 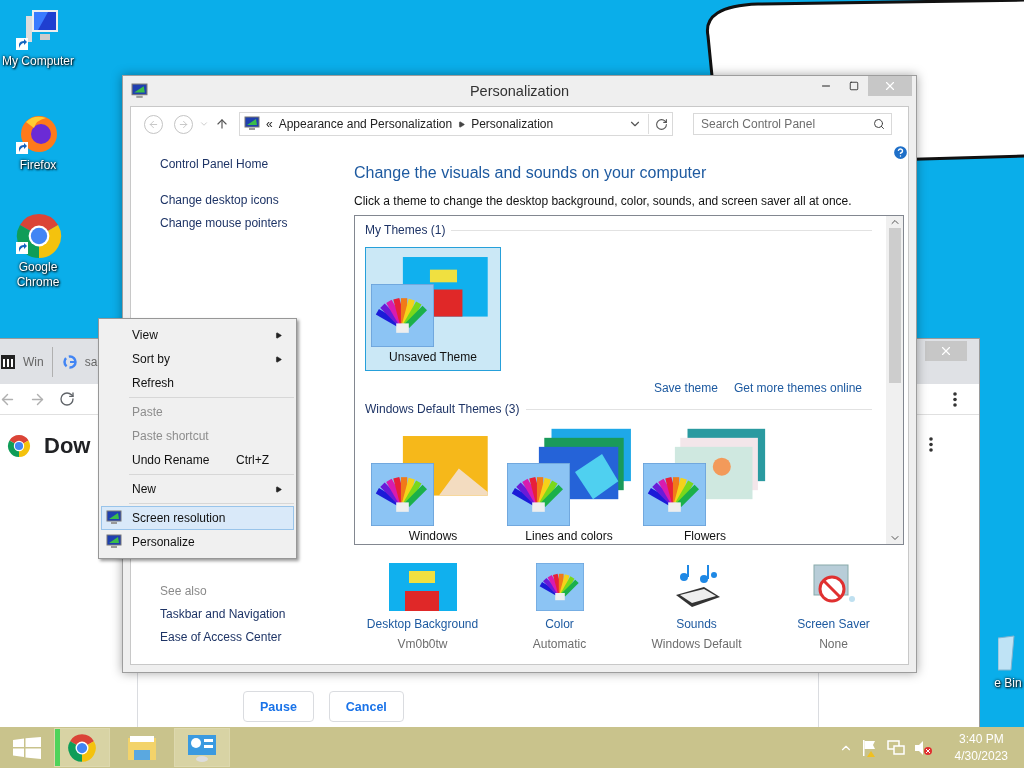 What do you see at coordinates (257, 164) in the screenshot?
I see `sidebar-link: Control Panel Home` at bounding box center [257, 164].